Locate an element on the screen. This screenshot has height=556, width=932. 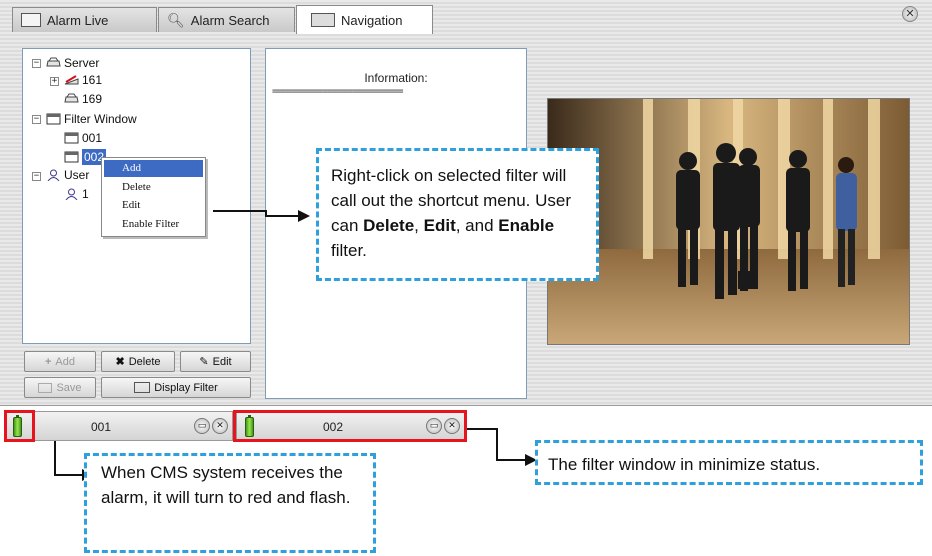
save-icon is located at coordinates (45, 387).